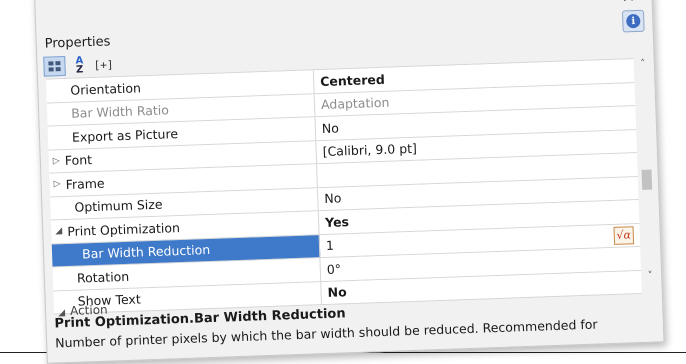 Image resolution: width=686 pixels, height=364 pixels. I want to click on scroll-thumb, so click(647, 179).